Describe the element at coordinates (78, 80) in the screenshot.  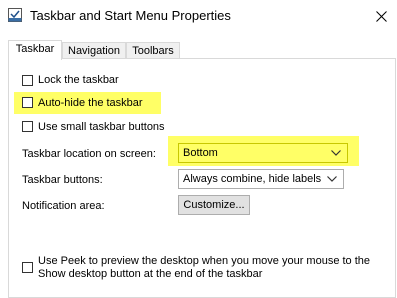
I see `lock-taskbar-label: Lock the taskbar` at that location.